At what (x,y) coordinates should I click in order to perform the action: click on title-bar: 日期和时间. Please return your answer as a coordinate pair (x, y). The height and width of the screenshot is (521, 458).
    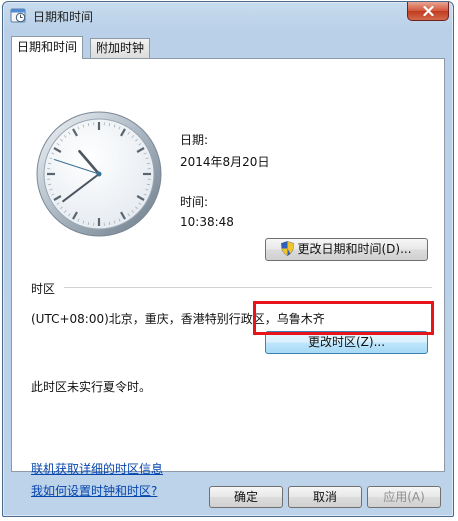
    Looking at the image, I should click on (228, 16).